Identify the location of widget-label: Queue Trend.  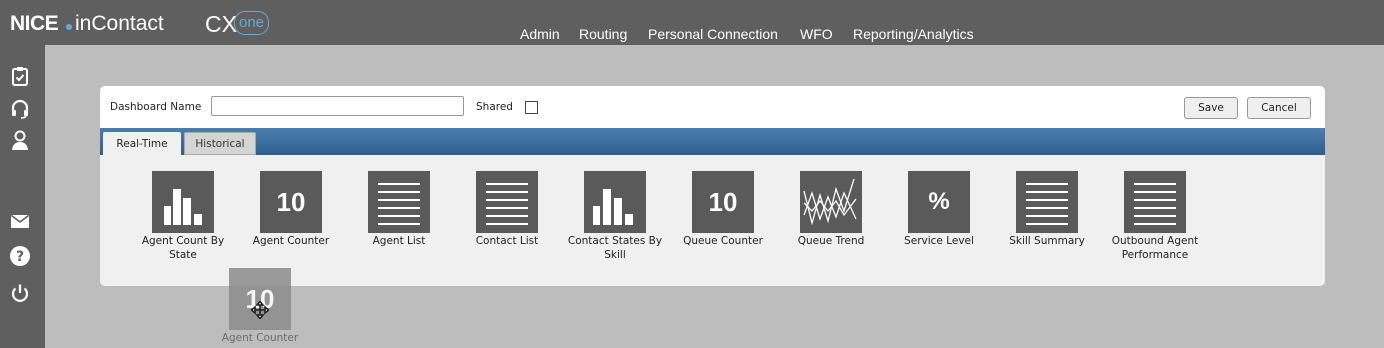
(831, 241).